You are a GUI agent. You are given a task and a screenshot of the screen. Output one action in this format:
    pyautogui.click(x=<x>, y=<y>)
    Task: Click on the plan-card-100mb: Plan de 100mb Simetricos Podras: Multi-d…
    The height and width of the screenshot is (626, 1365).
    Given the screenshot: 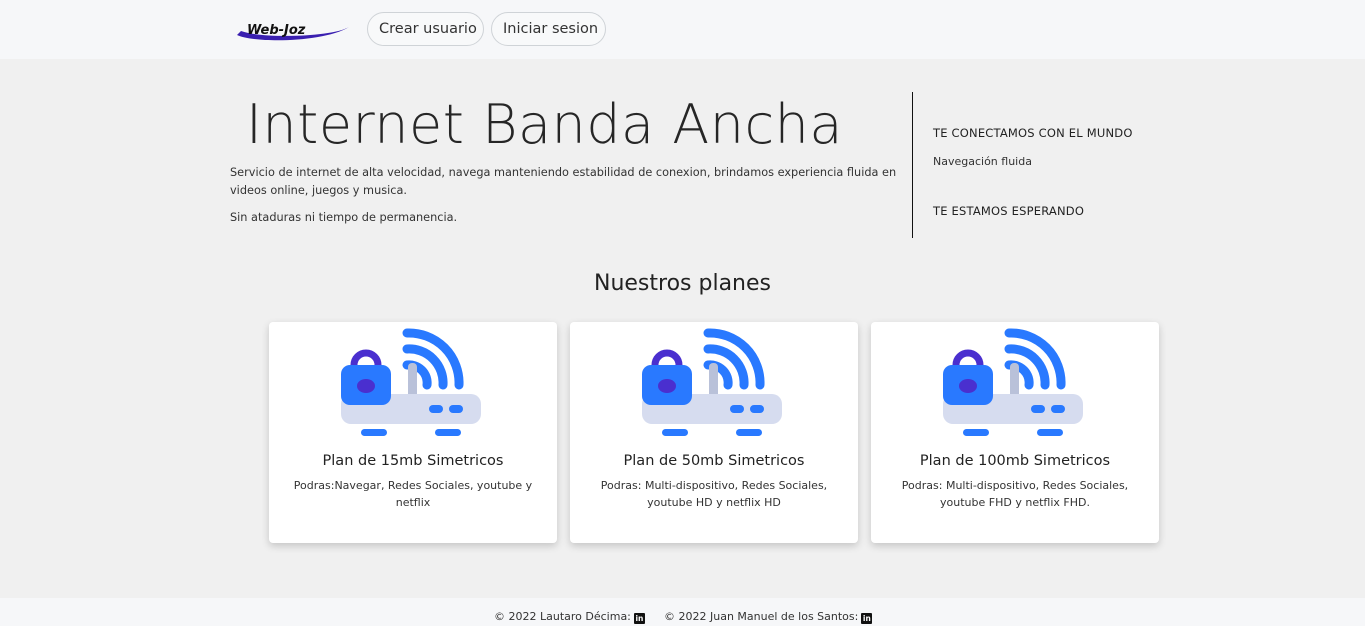 What is the action you would take?
    pyautogui.click(x=1015, y=432)
    